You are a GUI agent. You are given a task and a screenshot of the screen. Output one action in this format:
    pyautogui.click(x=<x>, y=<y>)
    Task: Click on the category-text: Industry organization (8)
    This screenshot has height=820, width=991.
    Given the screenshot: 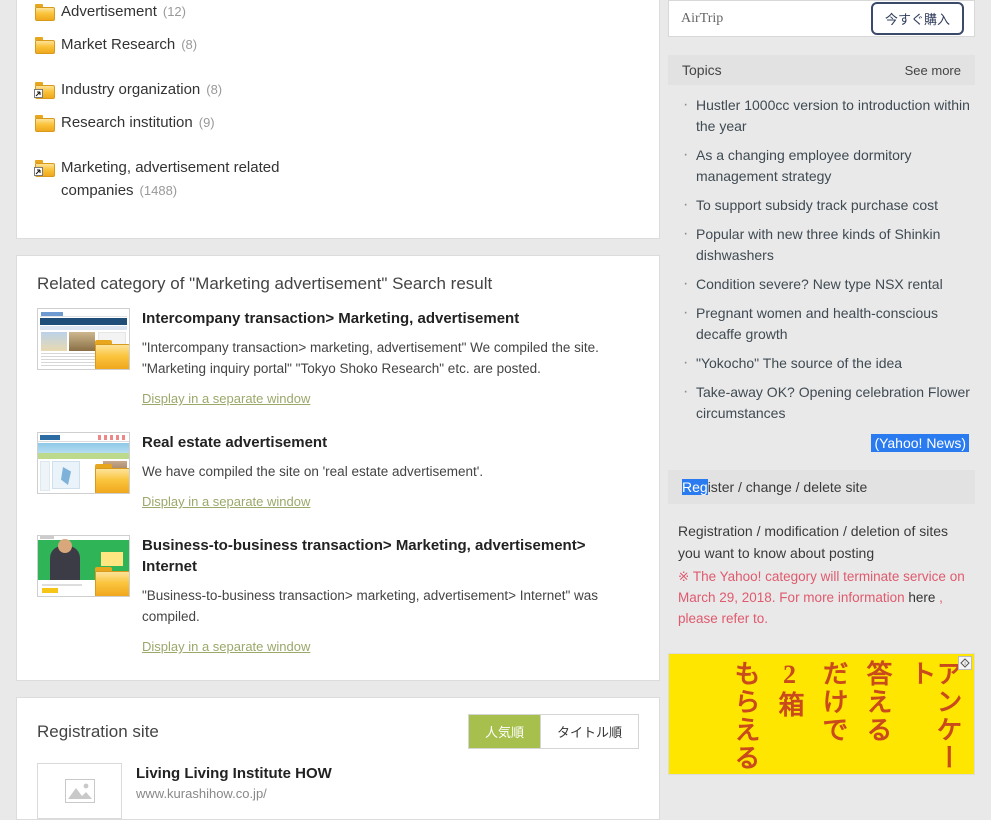 What is the action you would take?
    pyautogui.click(x=141, y=89)
    